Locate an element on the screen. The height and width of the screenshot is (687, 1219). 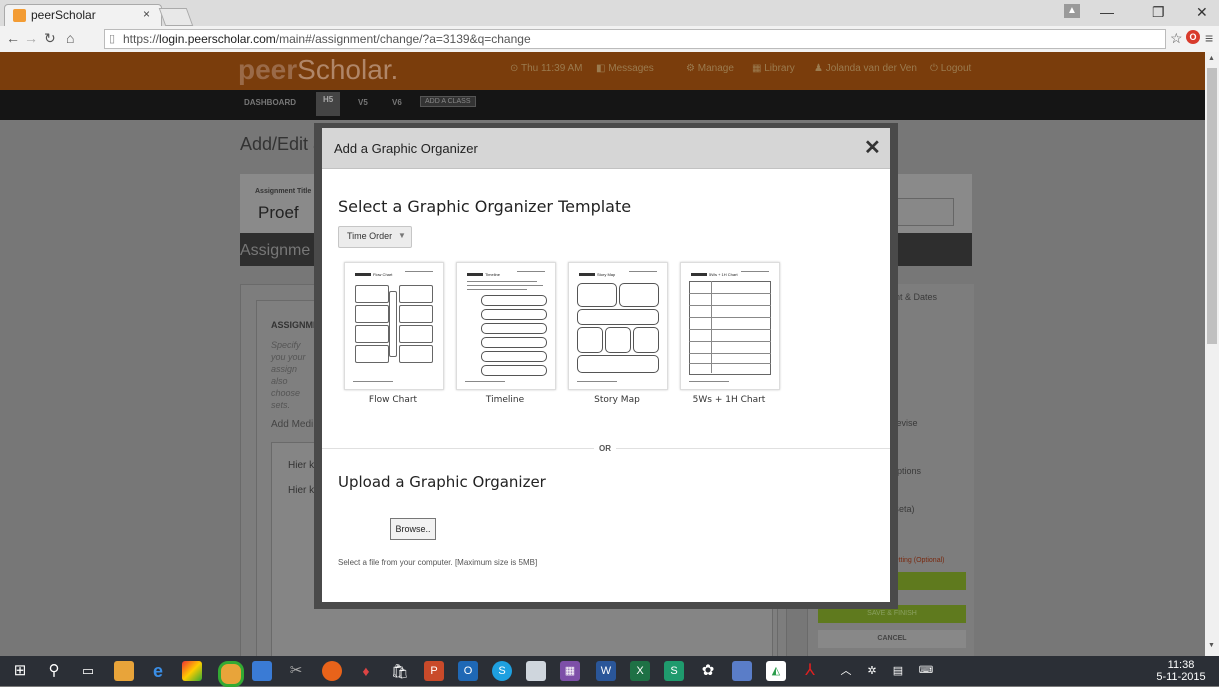
add-media-link: Add Medi is located at coordinates (292, 424).